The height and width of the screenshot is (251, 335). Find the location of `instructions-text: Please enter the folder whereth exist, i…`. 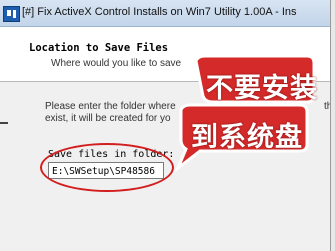

instructions-text: Please enter the folder whereth exist, i… is located at coordinates (187, 113).